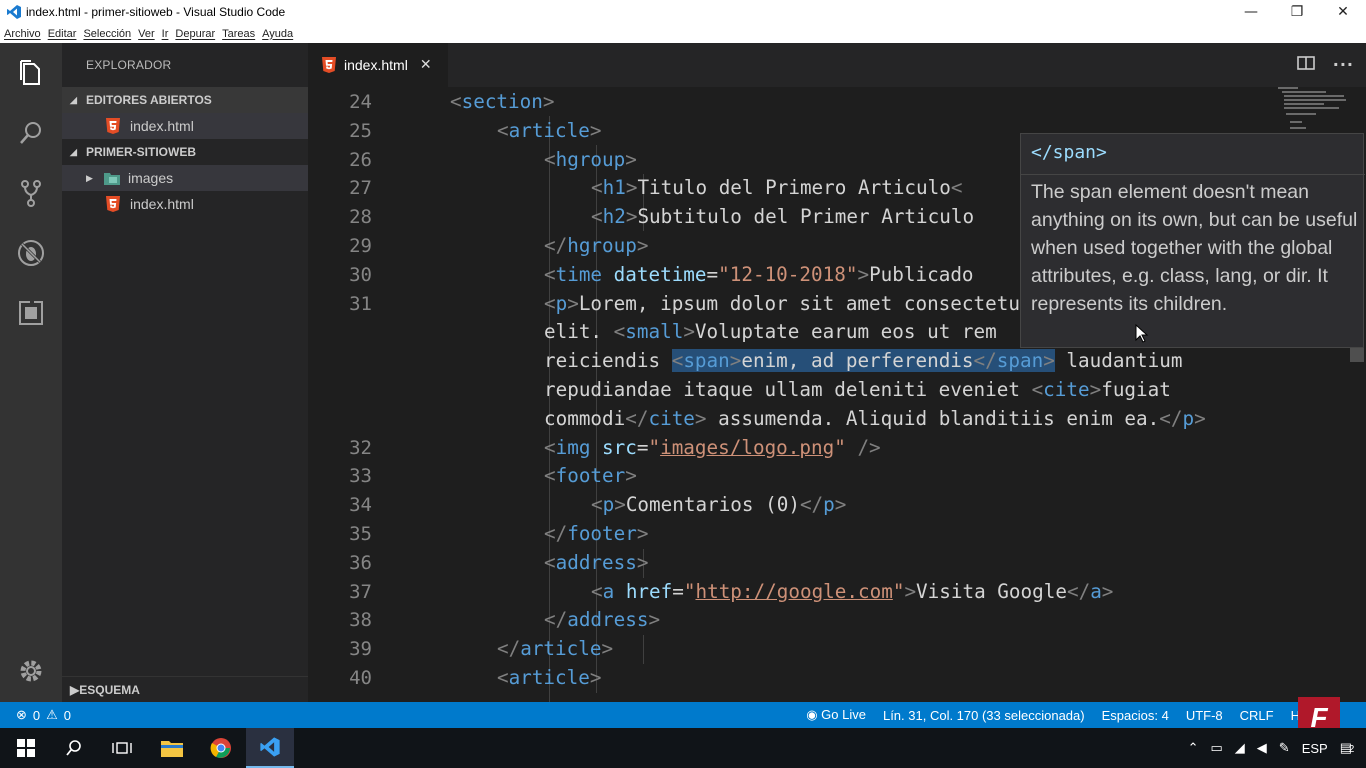 The width and height of the screenshot is (1366, 768). I want to click on project-section: ◢ PRIMER-SITIOWEB, so click(185, 152).